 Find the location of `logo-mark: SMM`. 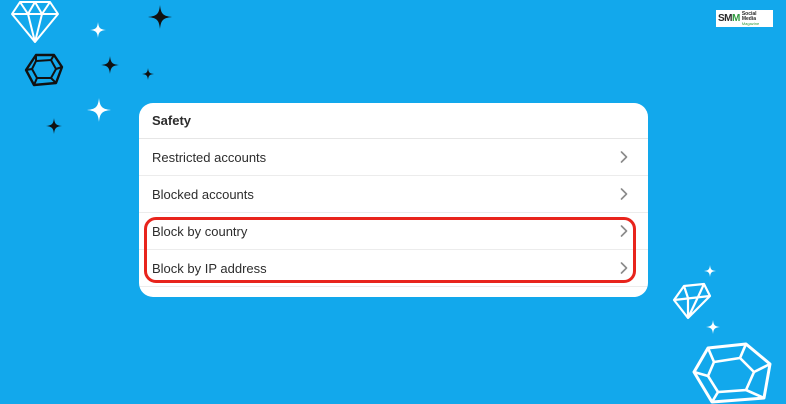

logo-mark: SMM is located at coordinates (729, 18).